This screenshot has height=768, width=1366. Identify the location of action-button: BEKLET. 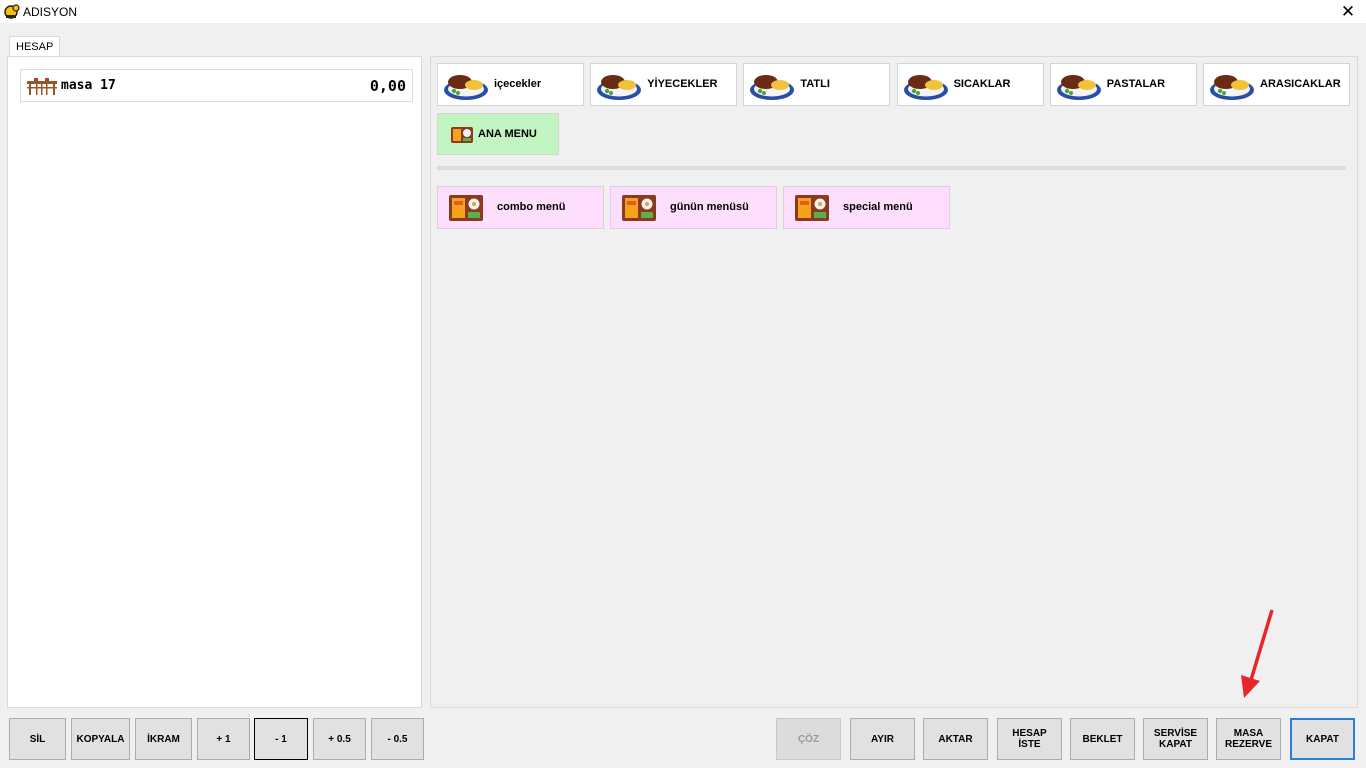
(1102, 739).